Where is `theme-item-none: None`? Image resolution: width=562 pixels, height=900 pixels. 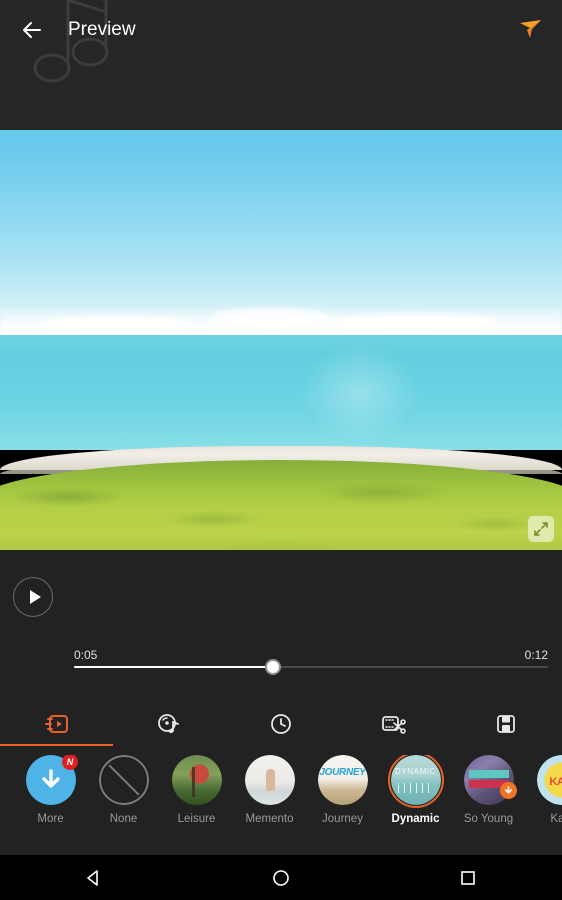
theme-item-none: None is located at coordinates (123, 790).